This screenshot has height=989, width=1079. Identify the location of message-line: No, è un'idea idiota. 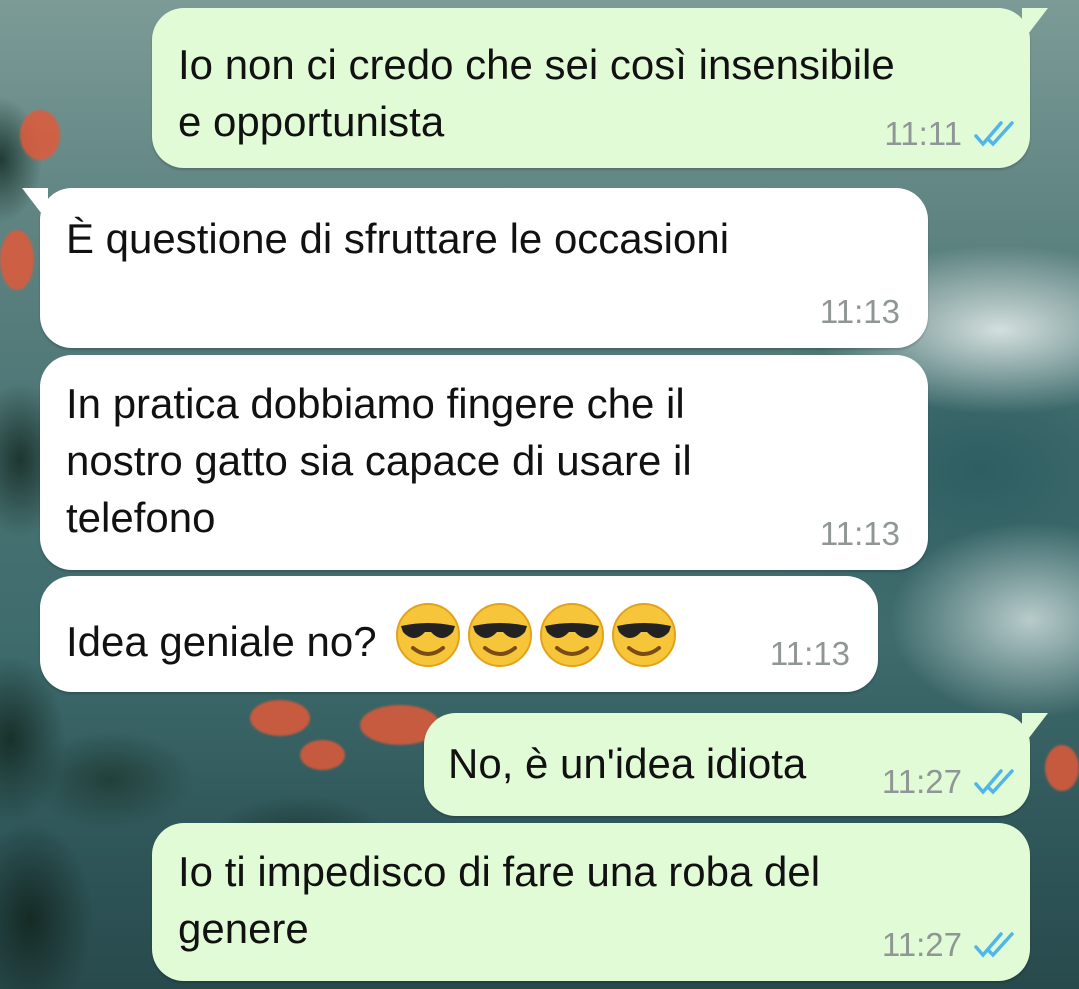
(627, 763).